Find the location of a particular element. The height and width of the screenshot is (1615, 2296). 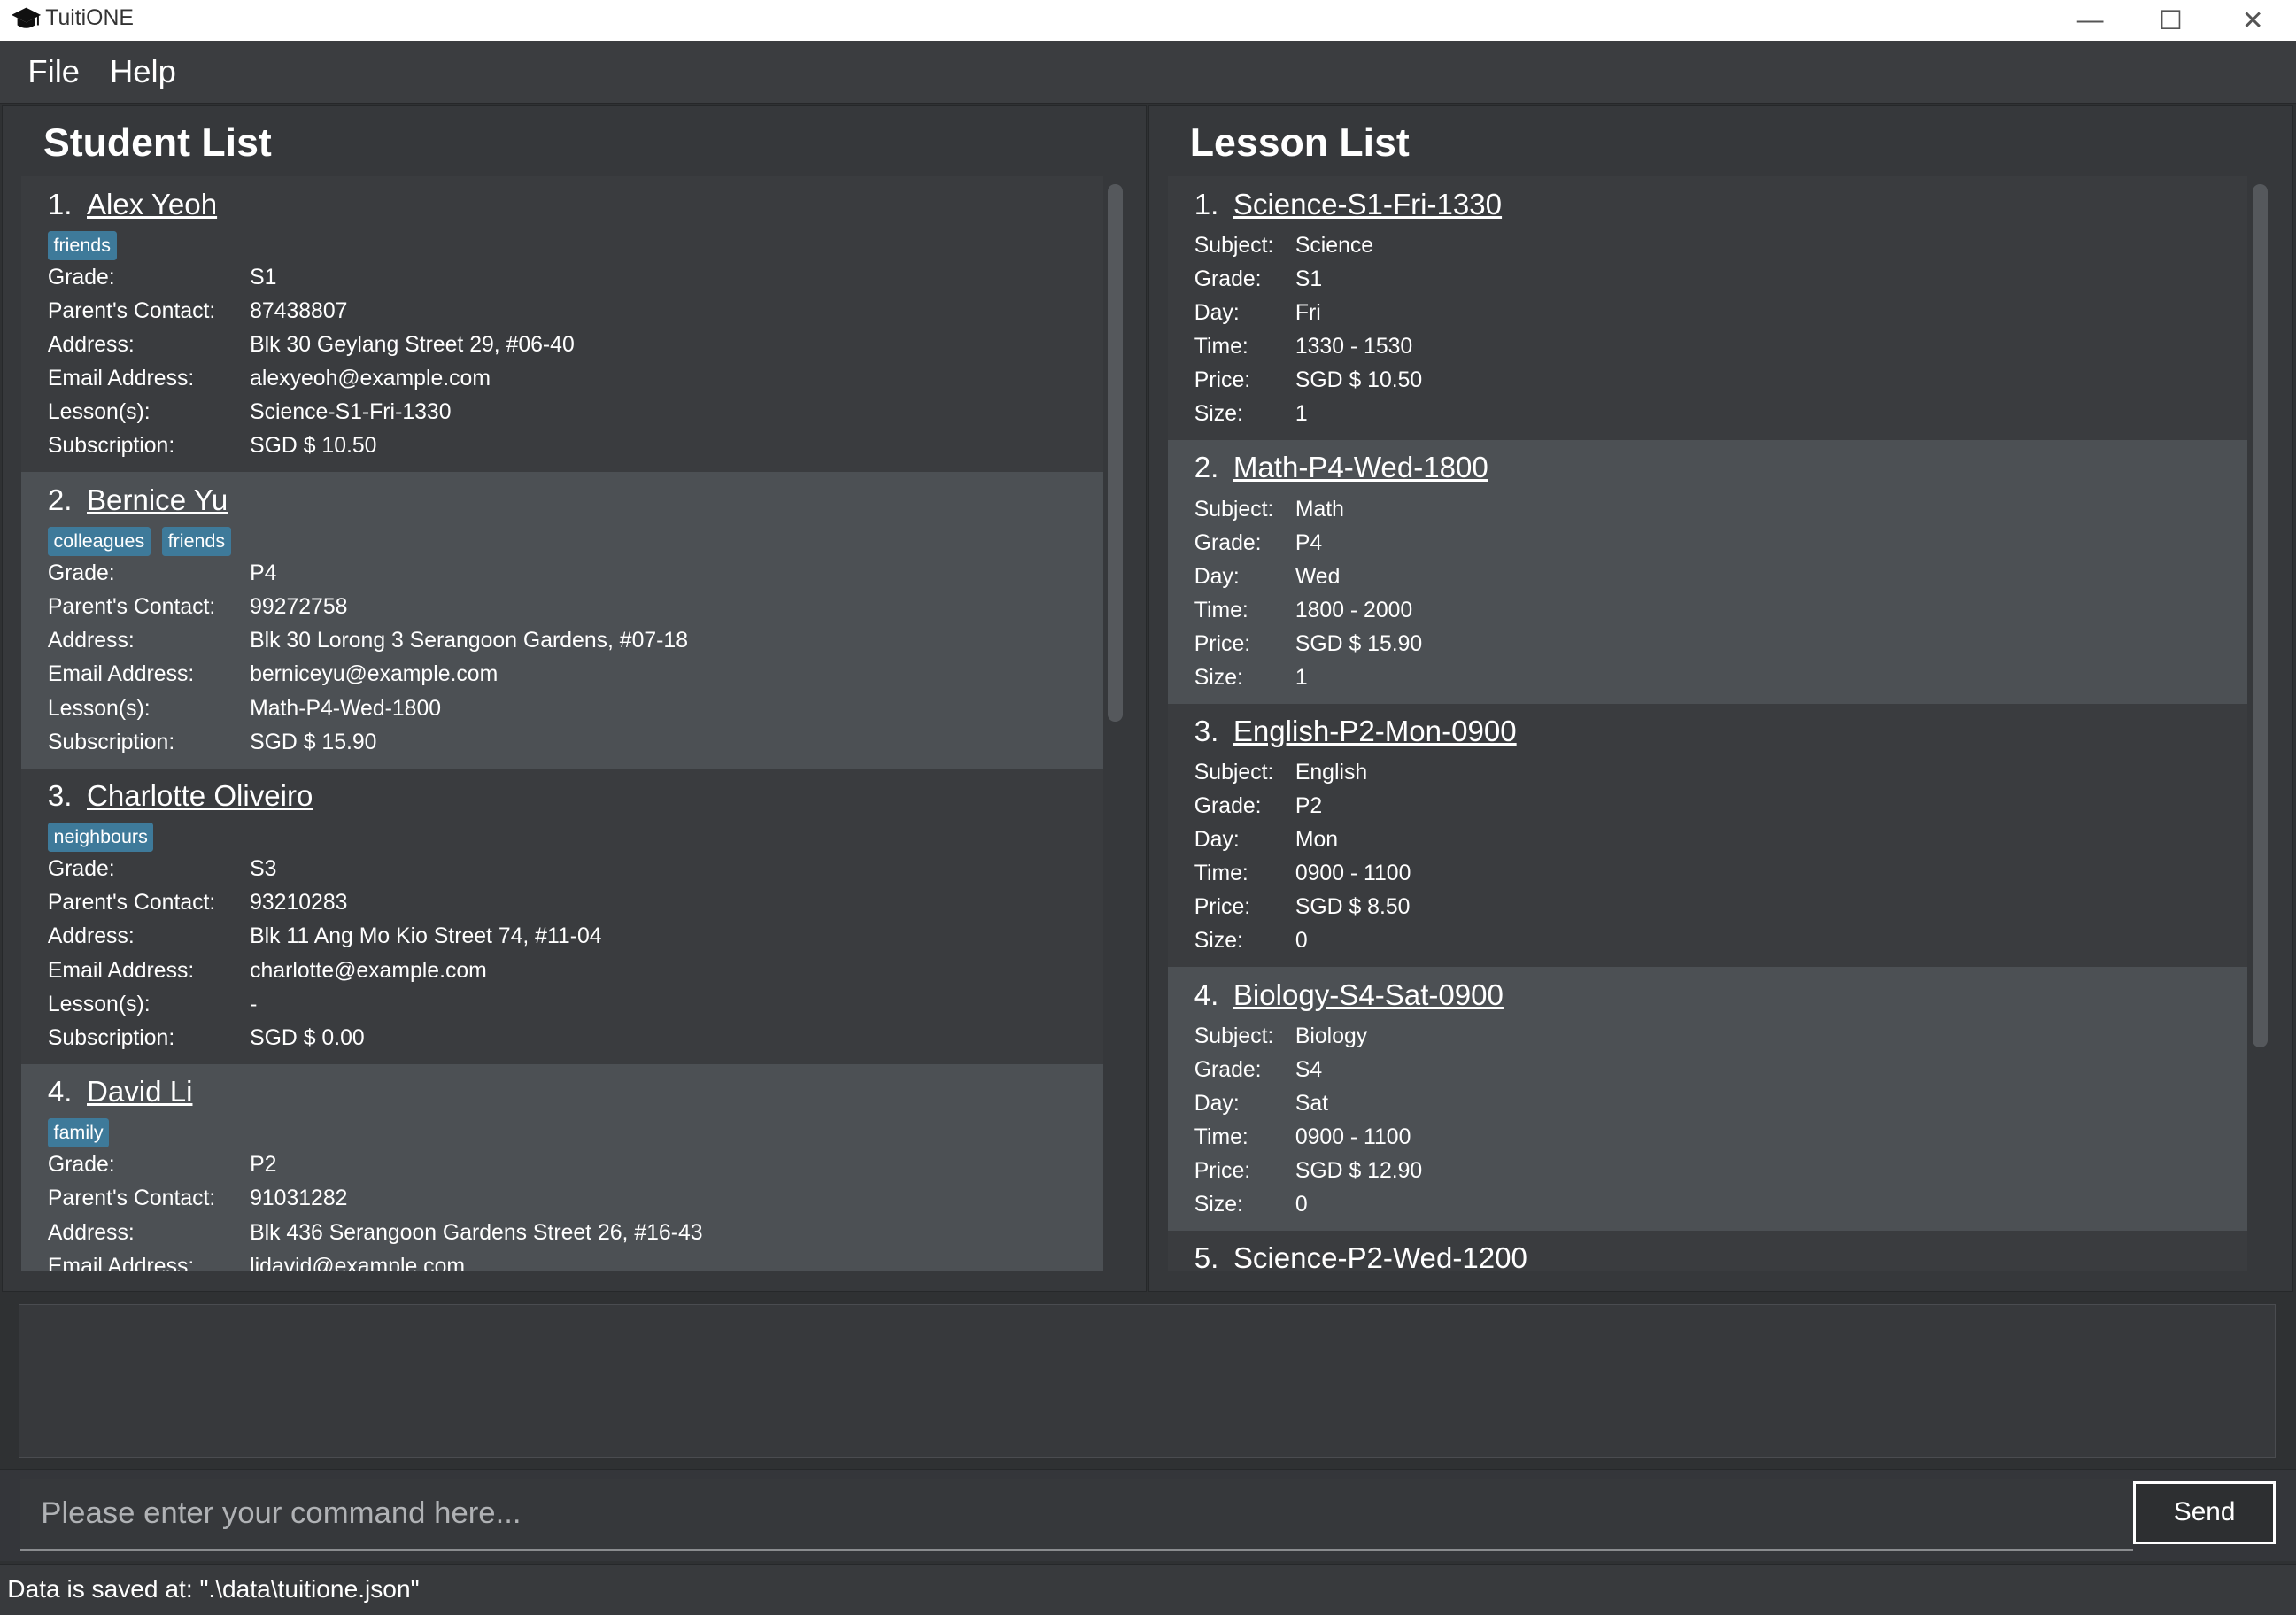

day-value: Mon is located at coordinates (1317, 840).